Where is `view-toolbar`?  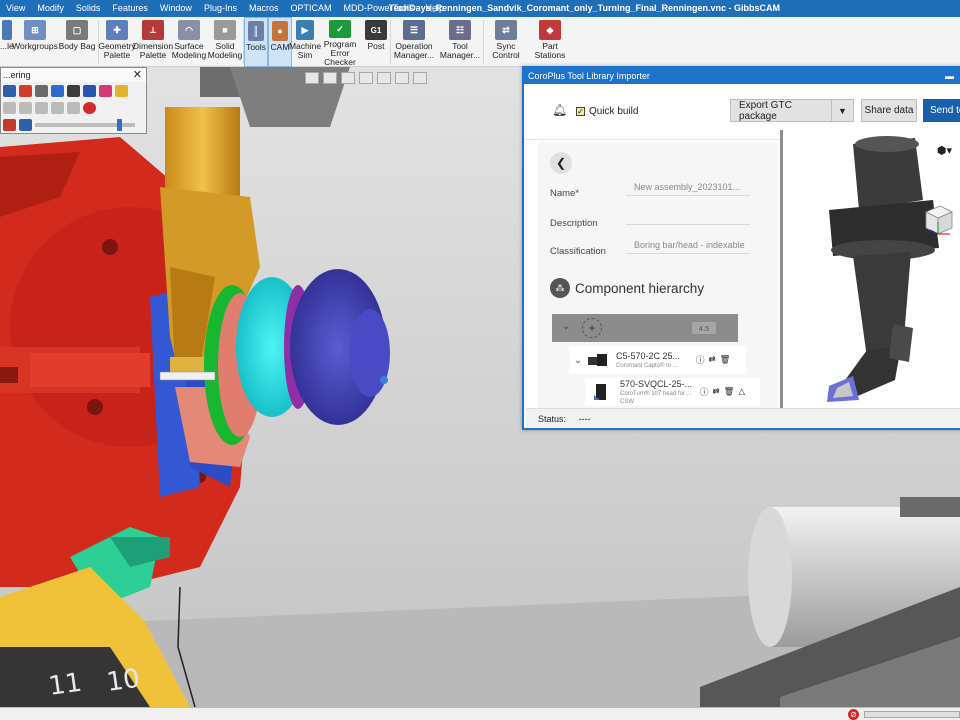 view-toolbar is located at coordinates (366, 79).